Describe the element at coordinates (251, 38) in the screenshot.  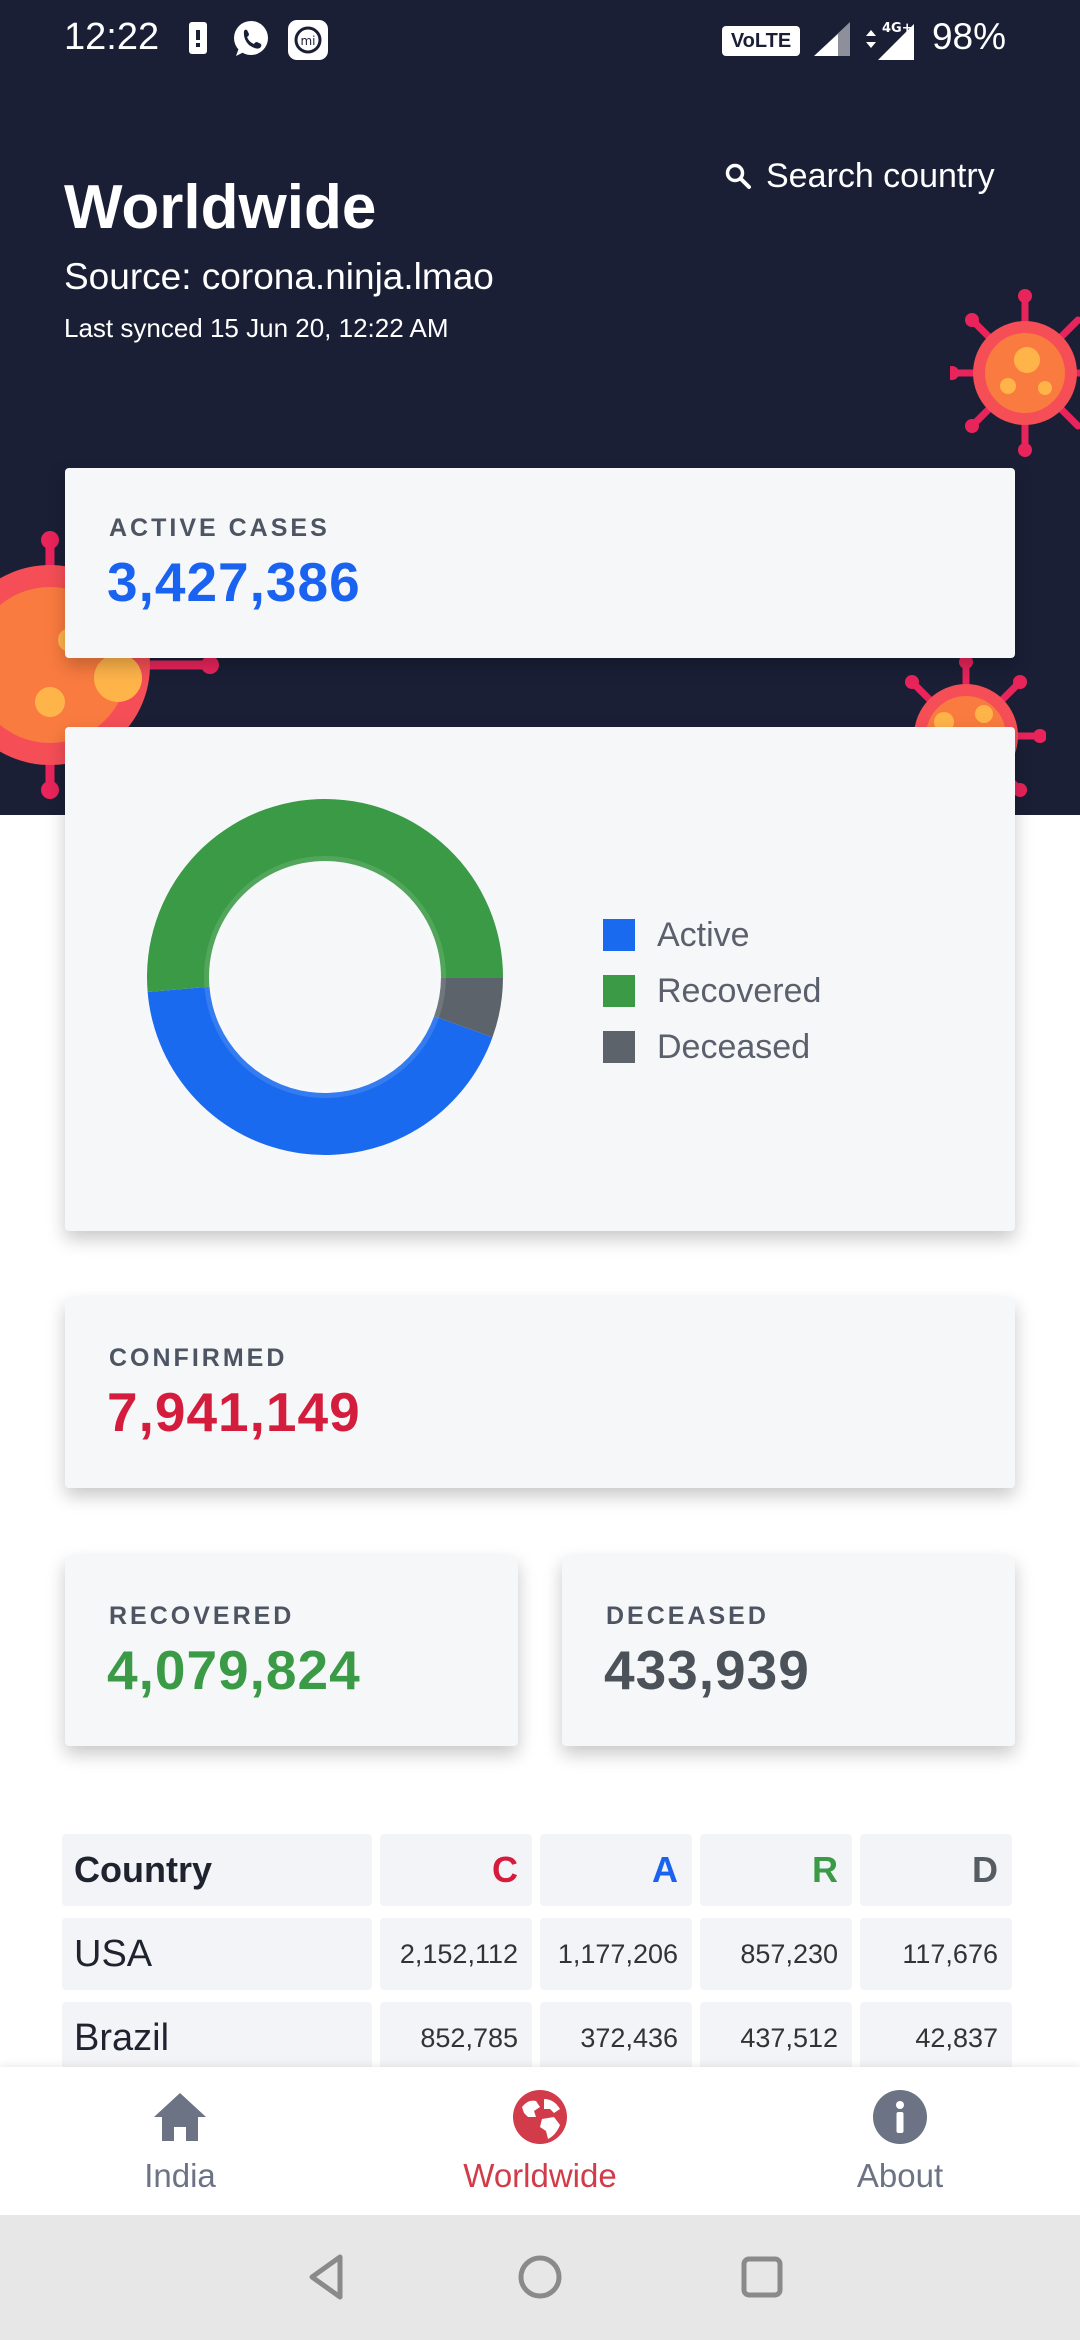
I see `whatsapp-icon` at that location.